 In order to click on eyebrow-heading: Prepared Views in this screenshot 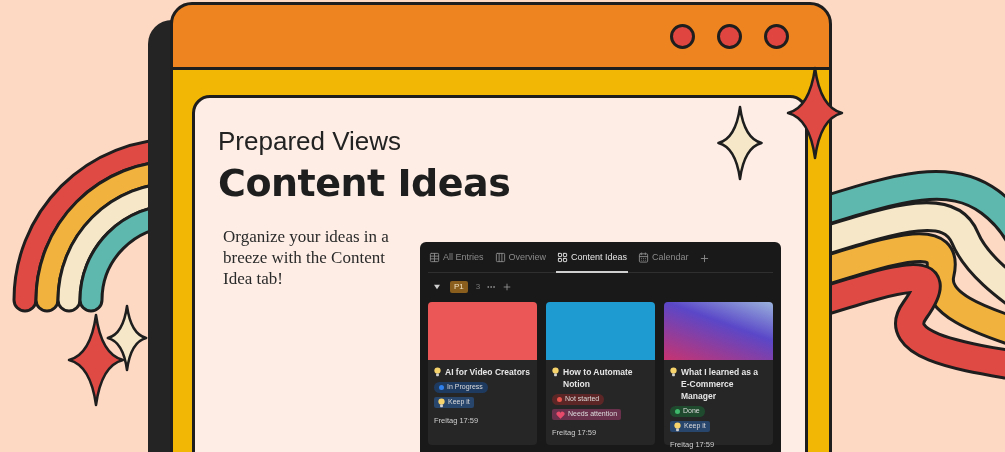, I will do `click(310, 141)`.